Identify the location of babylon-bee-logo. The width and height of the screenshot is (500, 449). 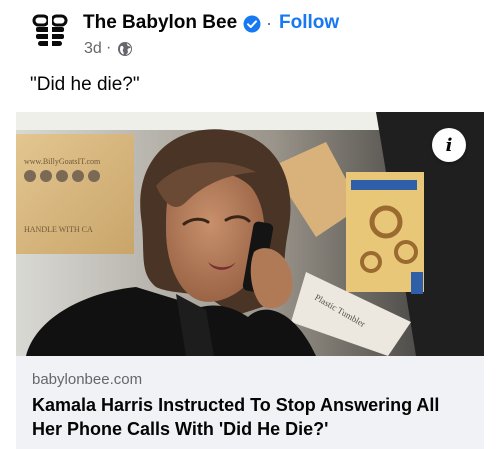
(50, 30).